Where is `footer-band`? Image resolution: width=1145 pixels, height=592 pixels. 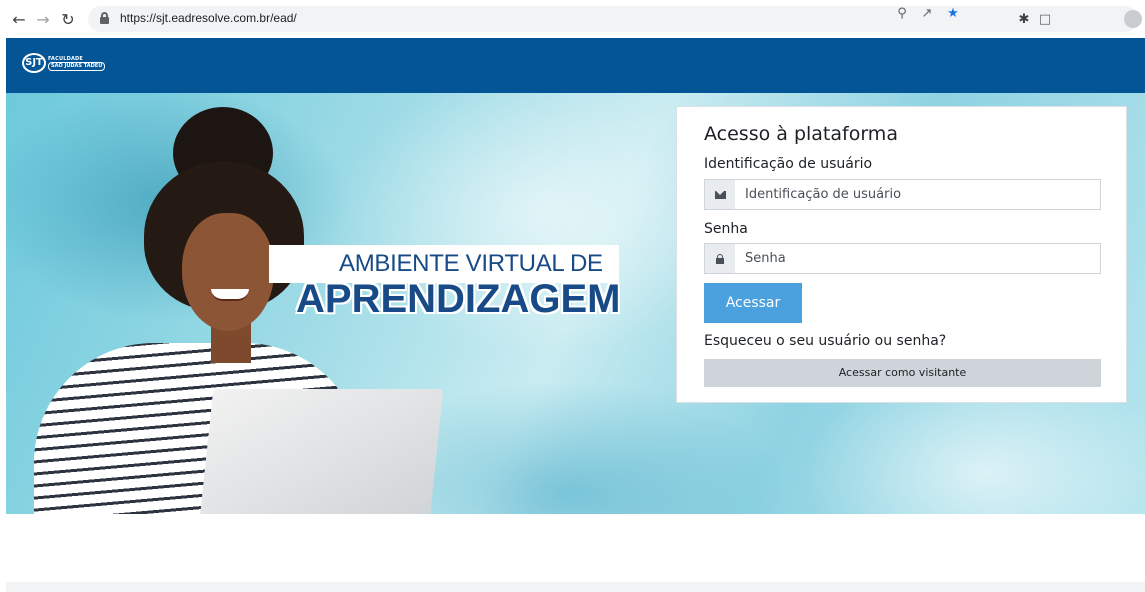 footer-band is located at coordinates (575, 587).